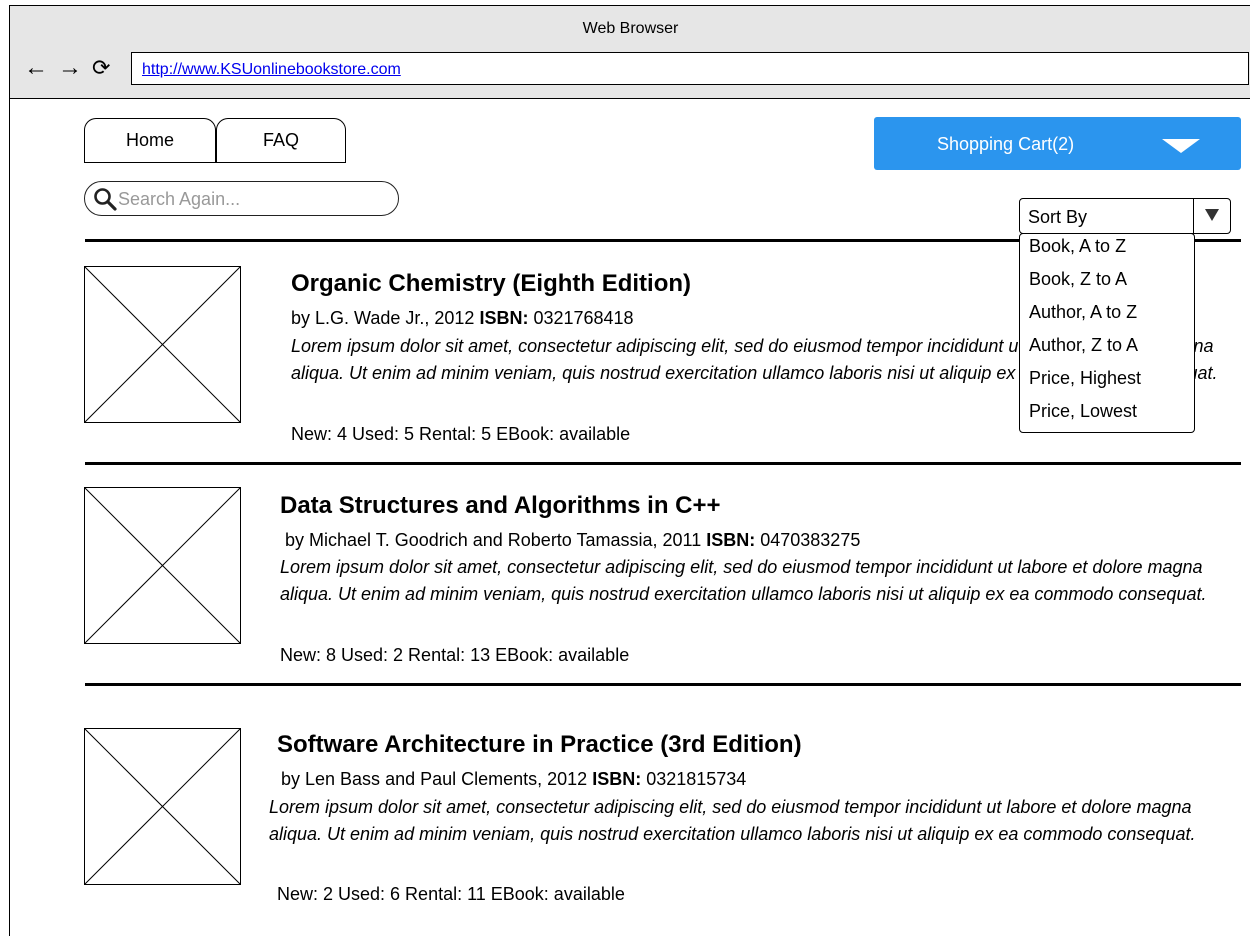  I want to click on sort-option: Price, Lowest, so click(1083, 411).